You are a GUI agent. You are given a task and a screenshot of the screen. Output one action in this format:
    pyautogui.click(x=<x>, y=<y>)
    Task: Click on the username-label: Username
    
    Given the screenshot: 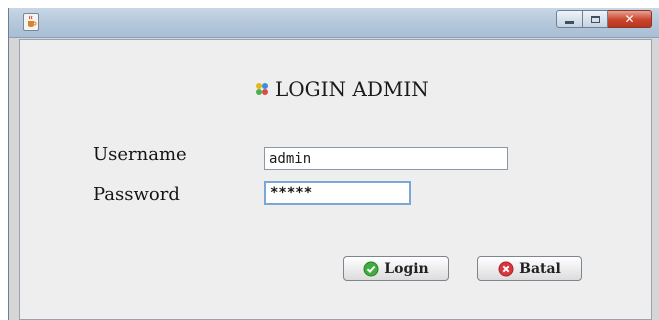 What is the action you would take?
    pyautogui.click(x=140, y=154)
    